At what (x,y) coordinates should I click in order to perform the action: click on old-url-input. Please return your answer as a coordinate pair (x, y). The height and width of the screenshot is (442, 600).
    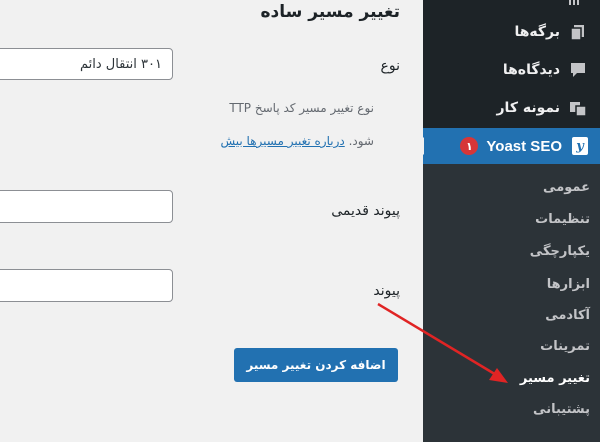
    Looking at the image, I should click on (86, 206).